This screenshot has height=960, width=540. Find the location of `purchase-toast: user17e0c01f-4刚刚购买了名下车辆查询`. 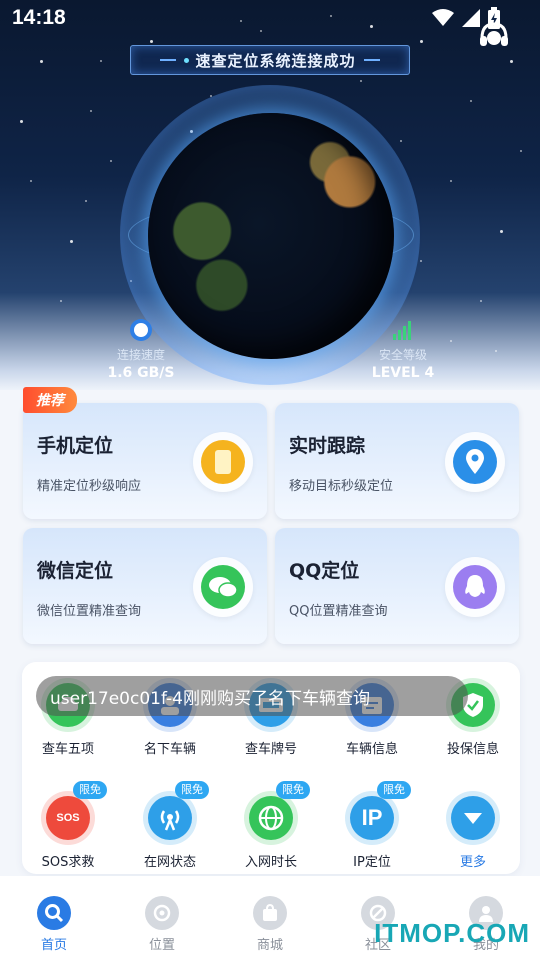

purchase-toast: user17e0c01f-4刚刚购买了名下车辆查询 is located at coordinates (252, 696).